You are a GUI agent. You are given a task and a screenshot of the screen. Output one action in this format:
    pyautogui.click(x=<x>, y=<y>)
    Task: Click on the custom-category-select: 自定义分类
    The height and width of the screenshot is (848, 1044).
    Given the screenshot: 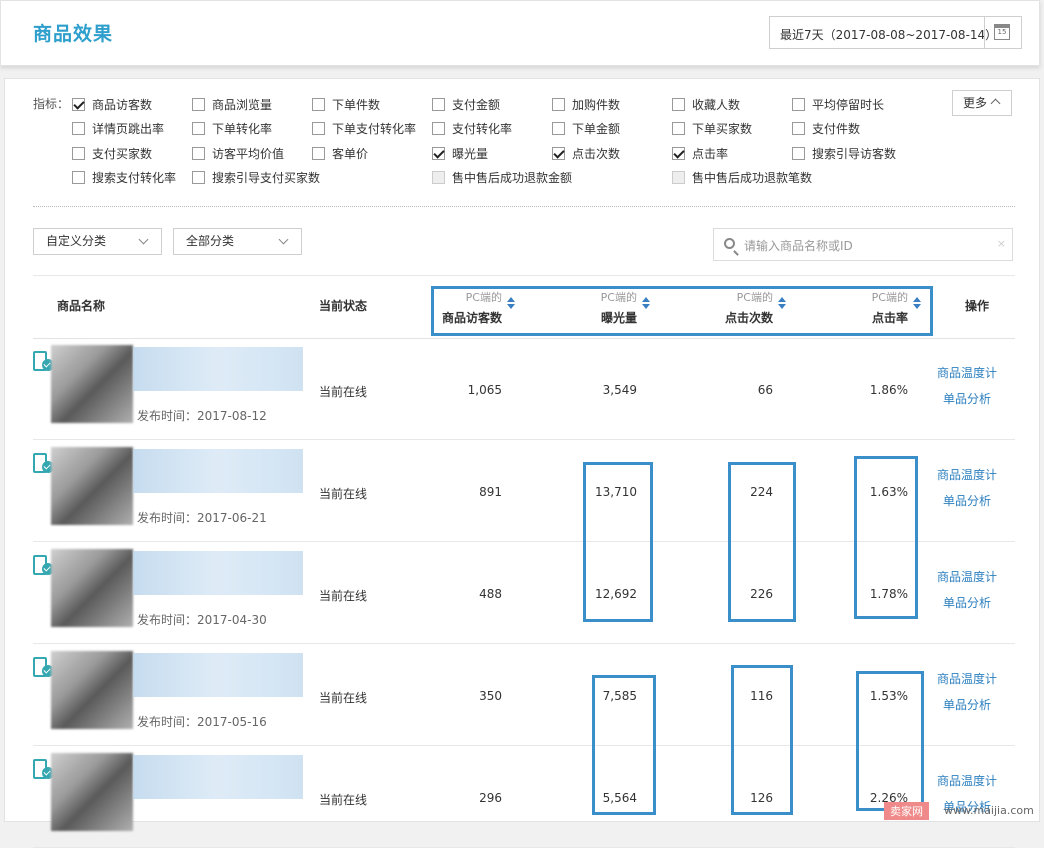 What is the action you would take?
    pyautogui.click(x=97, y=241)
    